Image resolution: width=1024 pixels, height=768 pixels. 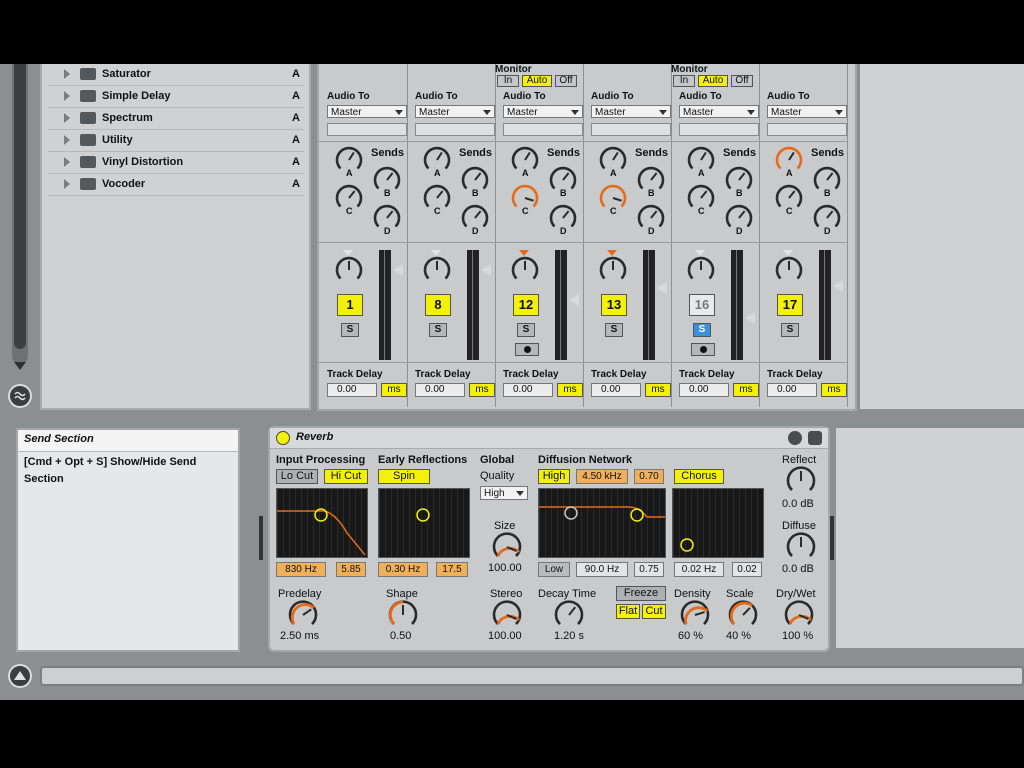 I want to click on list-item: Utility A, so click(x=176, y=141).